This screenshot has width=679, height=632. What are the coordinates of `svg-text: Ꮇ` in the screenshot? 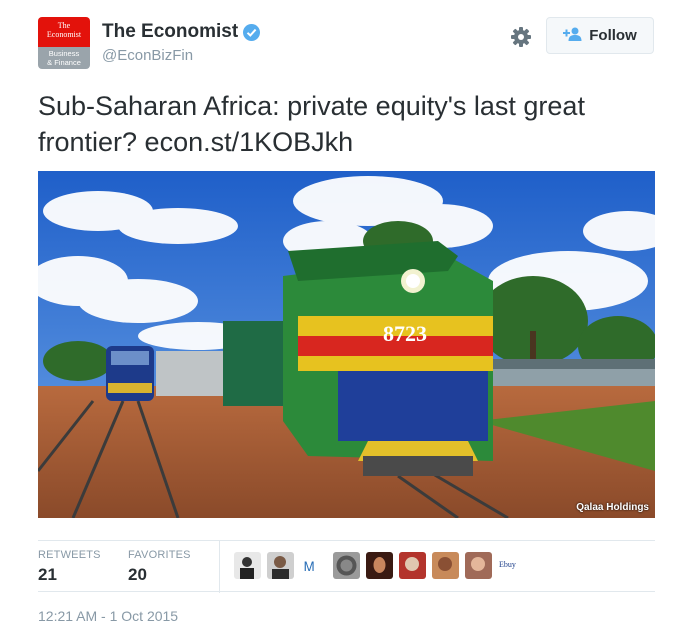 It's located at (309, 566).